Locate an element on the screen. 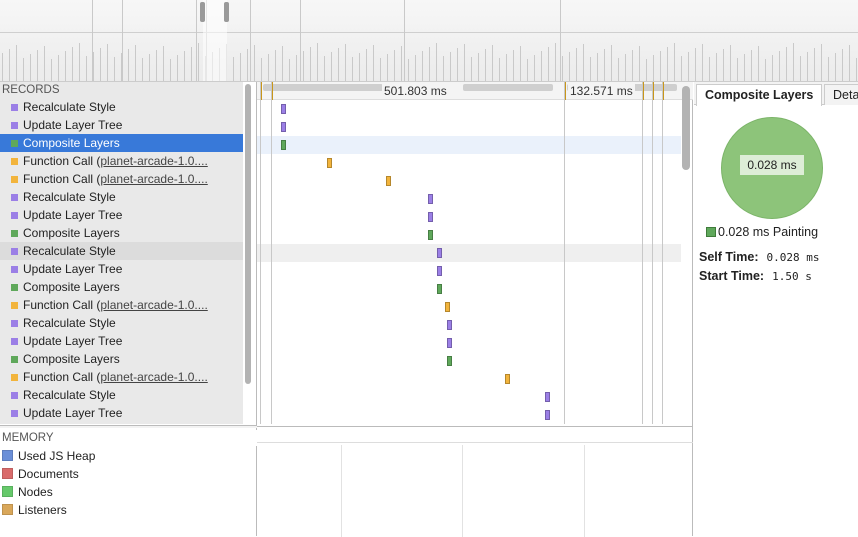 Image resolution: width=858 pixels, height=537 pixels. memory-counter-row: Documents is located at coordinates (128, 474).